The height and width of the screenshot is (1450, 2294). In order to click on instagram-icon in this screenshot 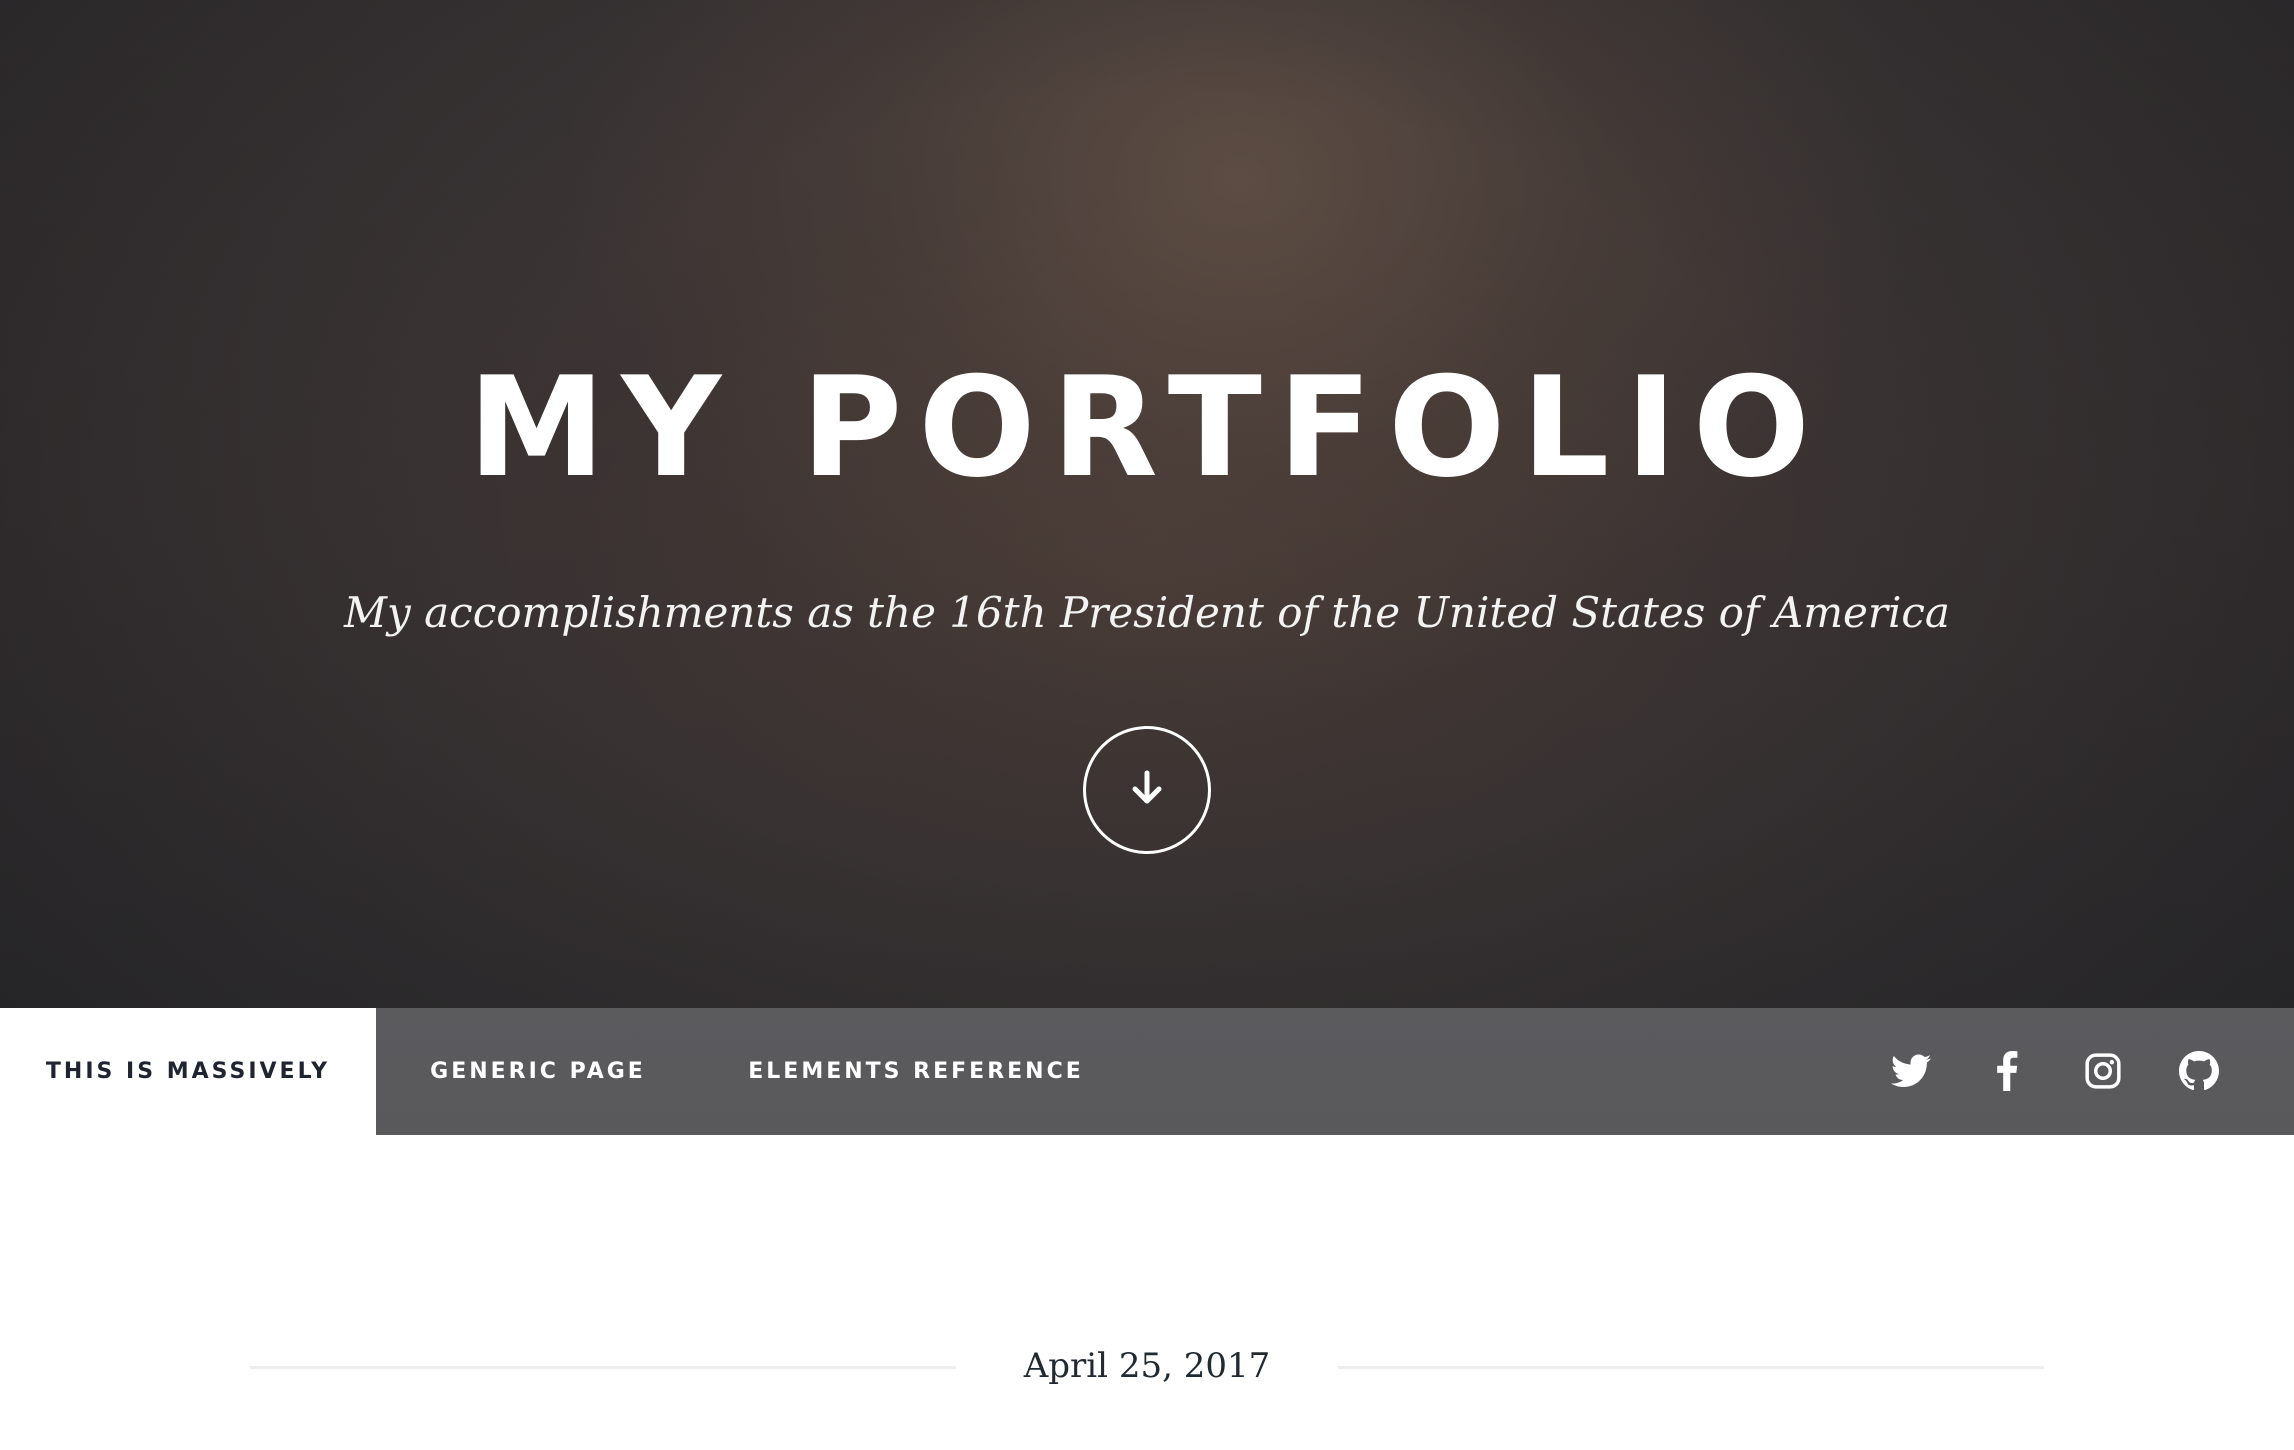, I will do `click(2103, 1071)`.